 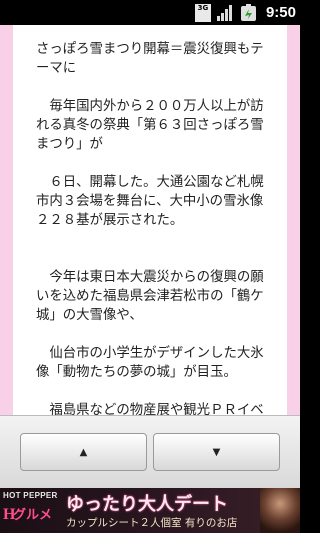 What do you see at coordinates (33, 515) in the screenshot?
I see `ad-brand-bottom: グルメ` at bounding box center [33, 515].